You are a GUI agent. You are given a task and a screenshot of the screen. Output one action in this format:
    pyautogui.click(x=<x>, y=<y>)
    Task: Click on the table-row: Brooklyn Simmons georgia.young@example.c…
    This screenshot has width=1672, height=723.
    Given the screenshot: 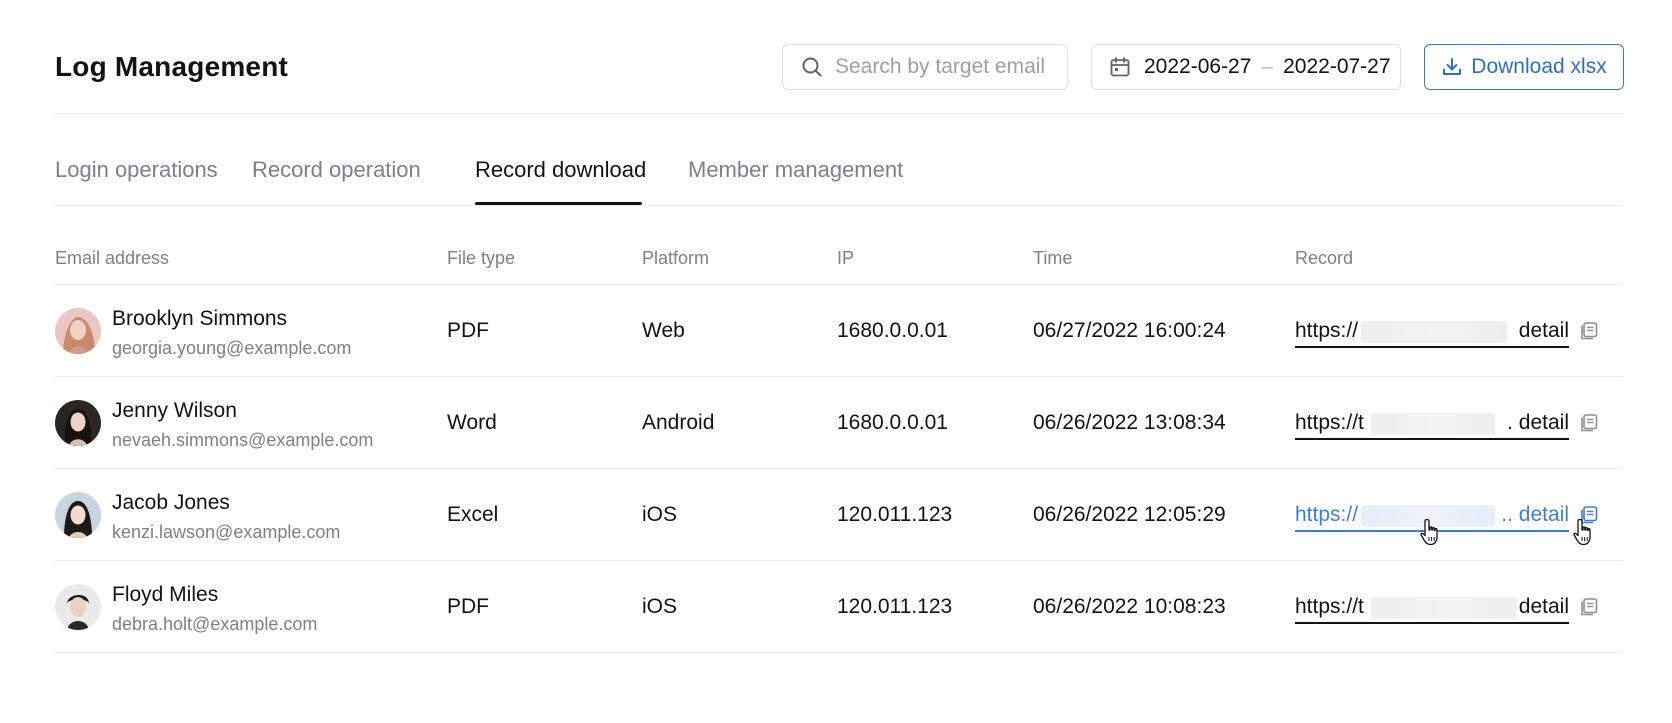 What is the action you would take?
    pyautogui.click(x=839, y=331)
    